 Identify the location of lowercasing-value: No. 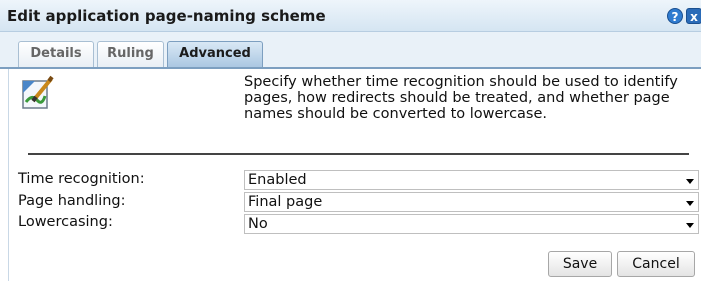
(258, 224).